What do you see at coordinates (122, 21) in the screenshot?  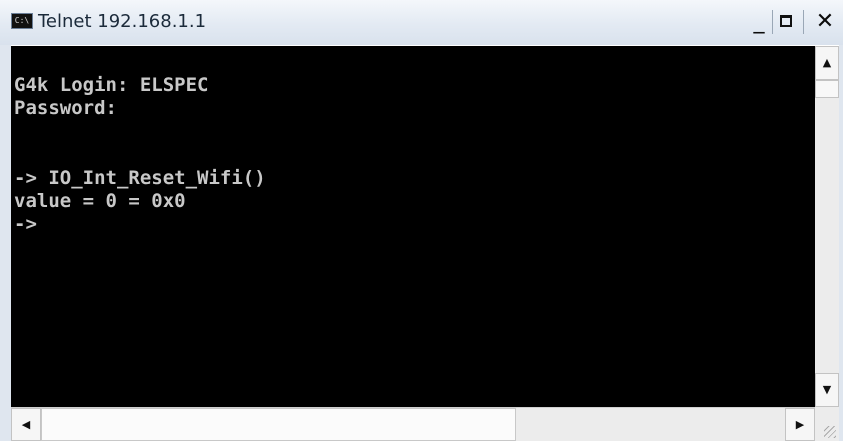 I see `window-title: Telnet 192.168.1.1` at bounding box center [122, 21].